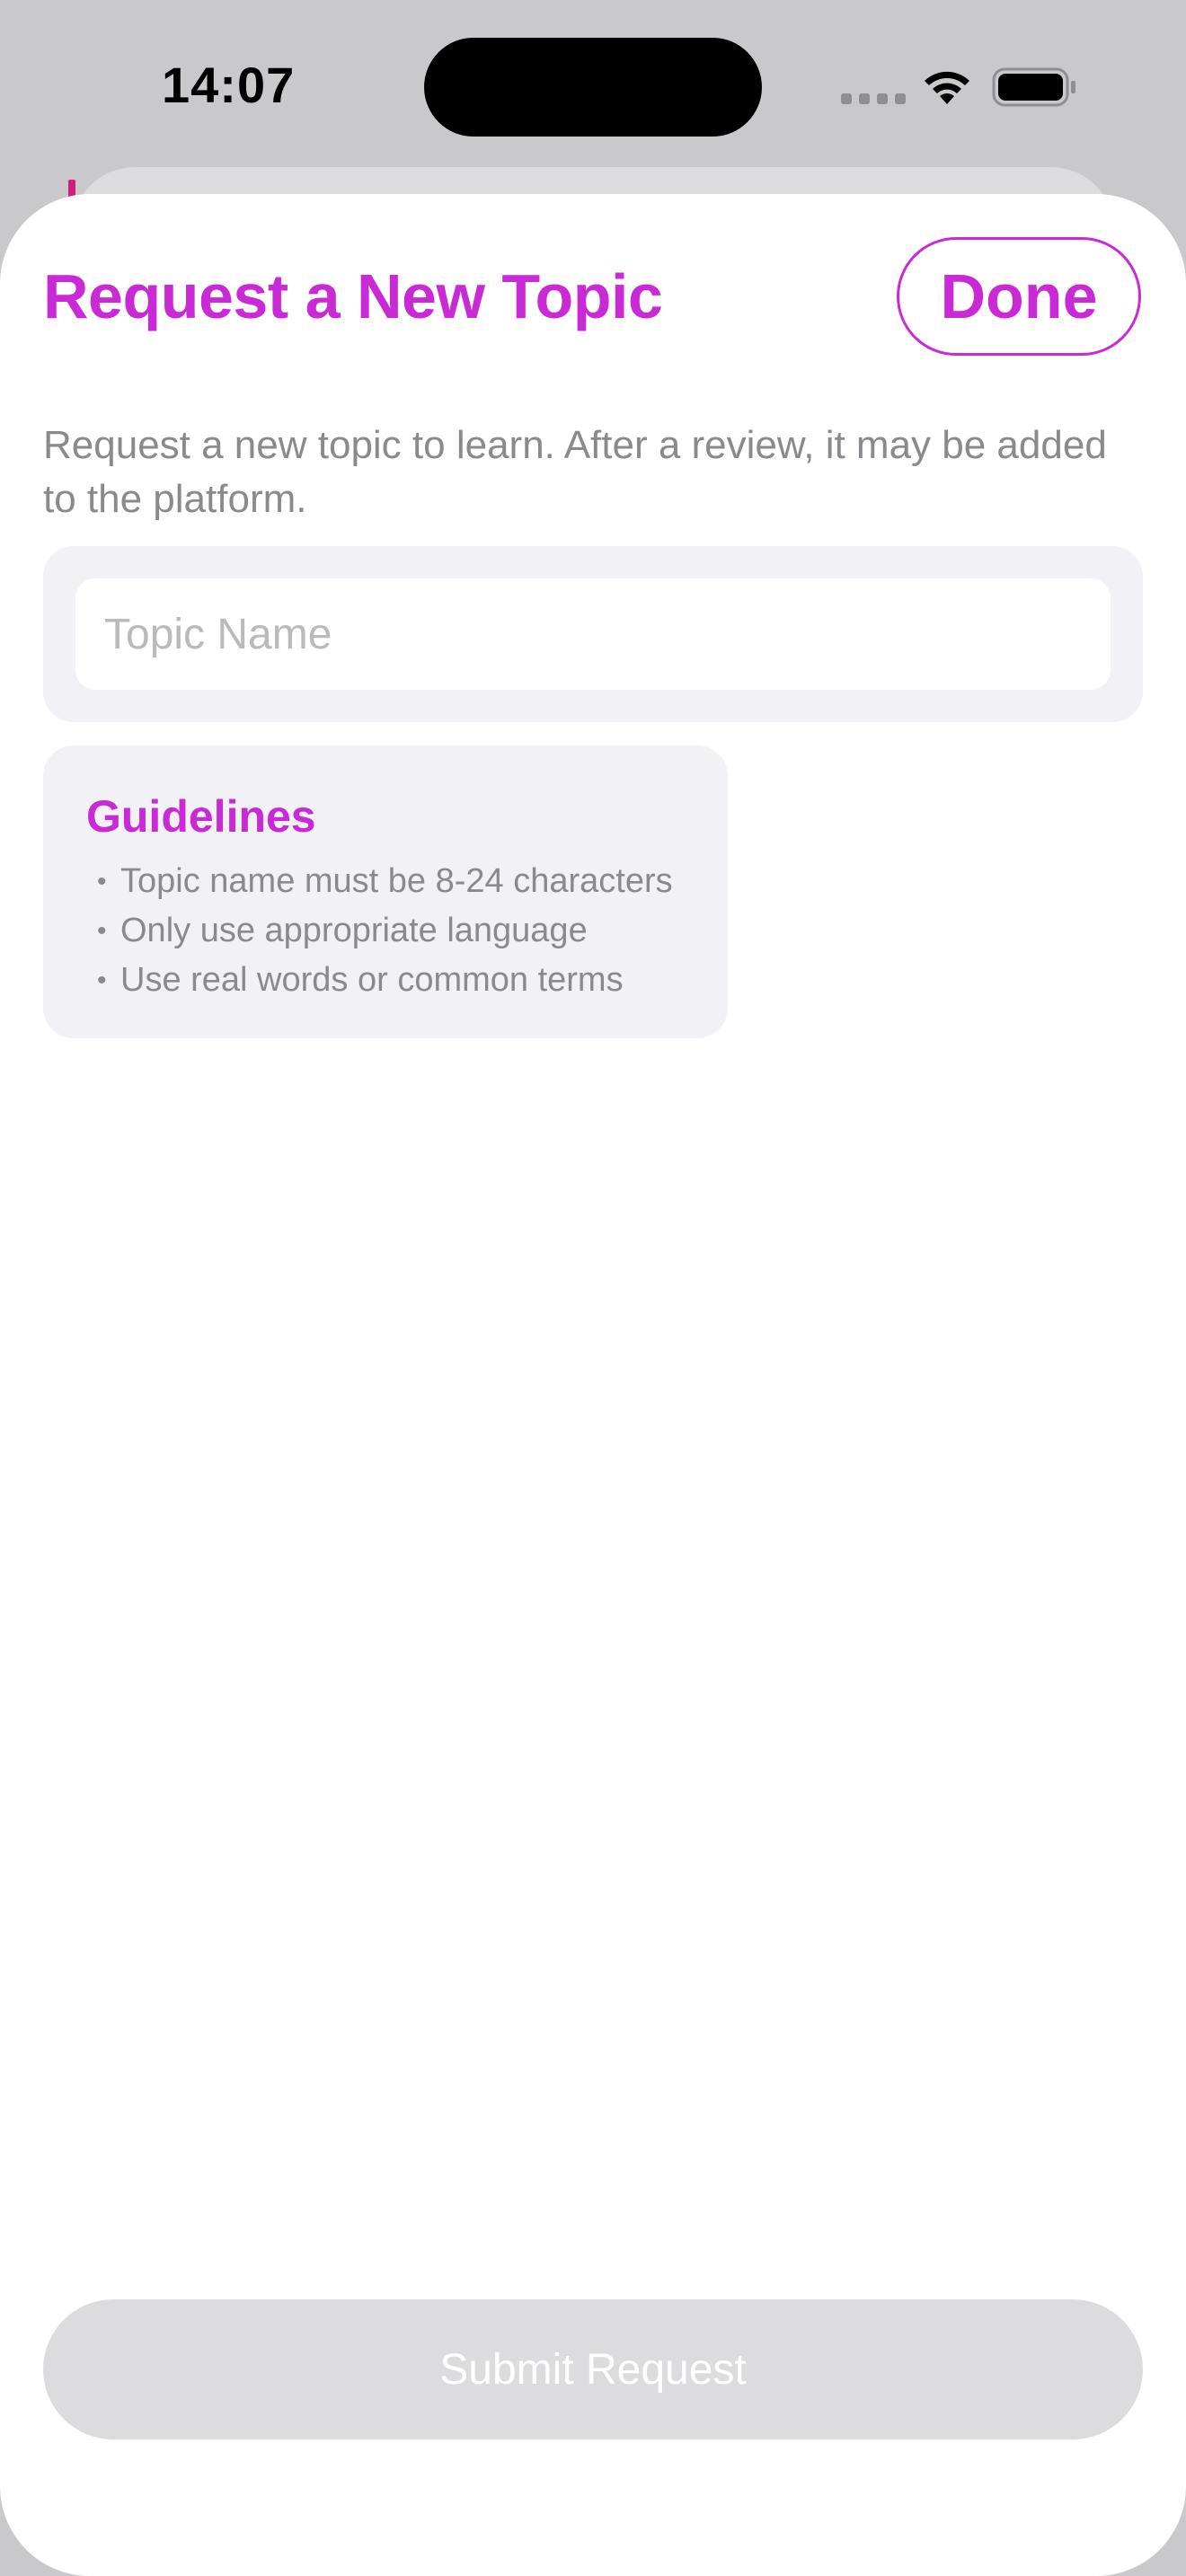 This screenshot has width=1186, height=2576. What do you see at coordinates (353, 296) in the screenshot?
I see `sheet-title: Request a New Topic` at bounding box center [353, 296].